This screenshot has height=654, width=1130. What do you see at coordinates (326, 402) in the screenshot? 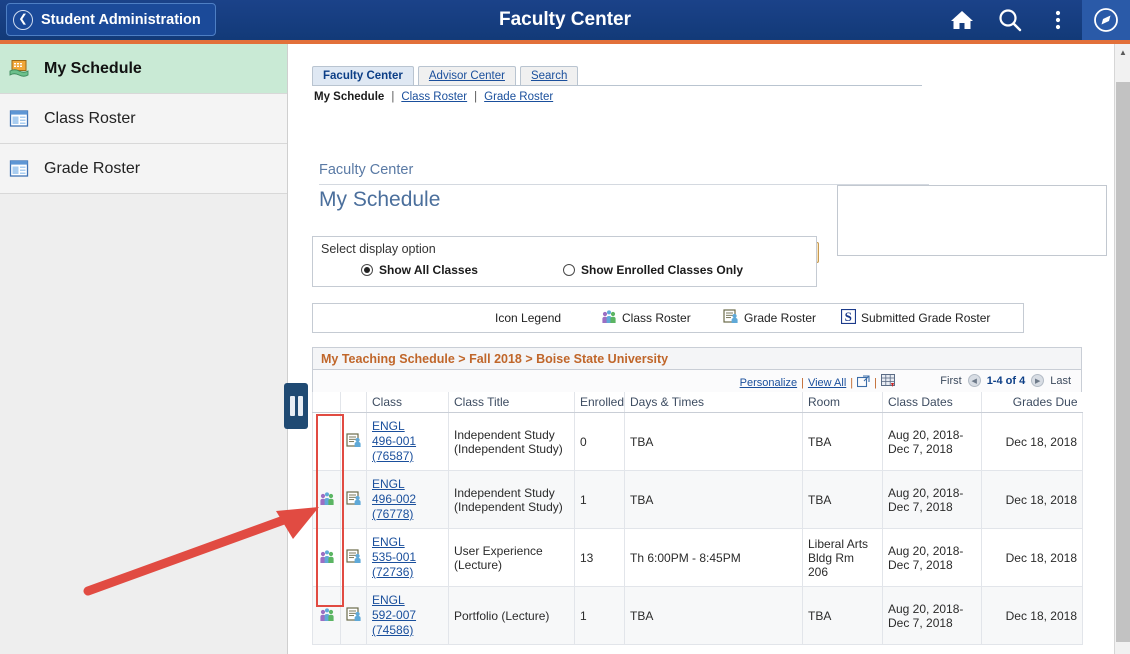
I see `col-header-class-roster` at bounding box center [326, 402].